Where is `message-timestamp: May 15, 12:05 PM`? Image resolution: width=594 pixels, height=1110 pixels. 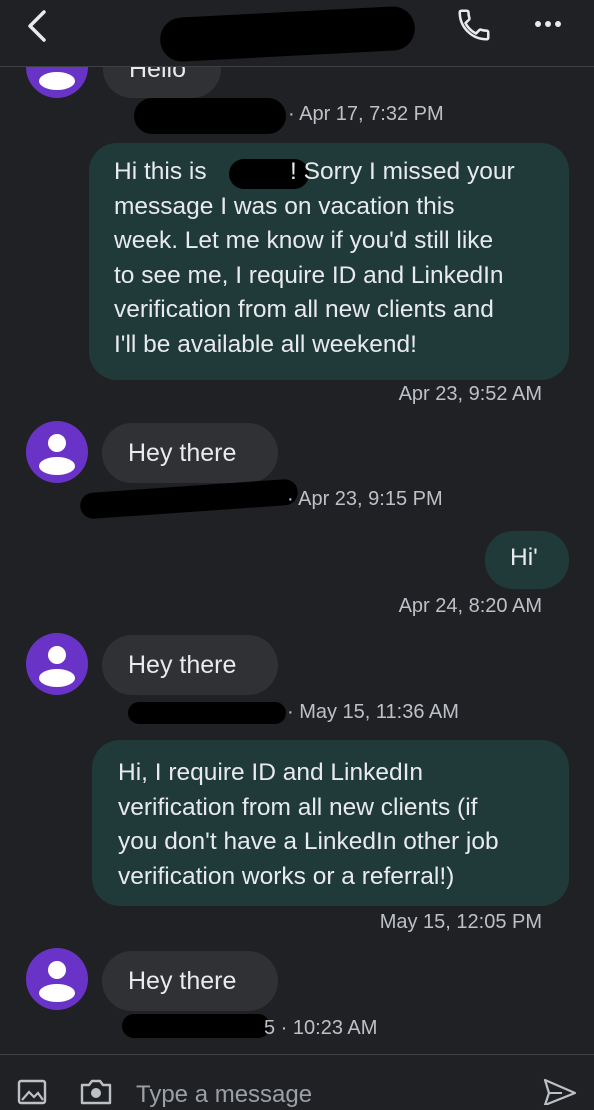
message-timestamp: May 15, 12:05 PM is located at coordinates (460, 922).